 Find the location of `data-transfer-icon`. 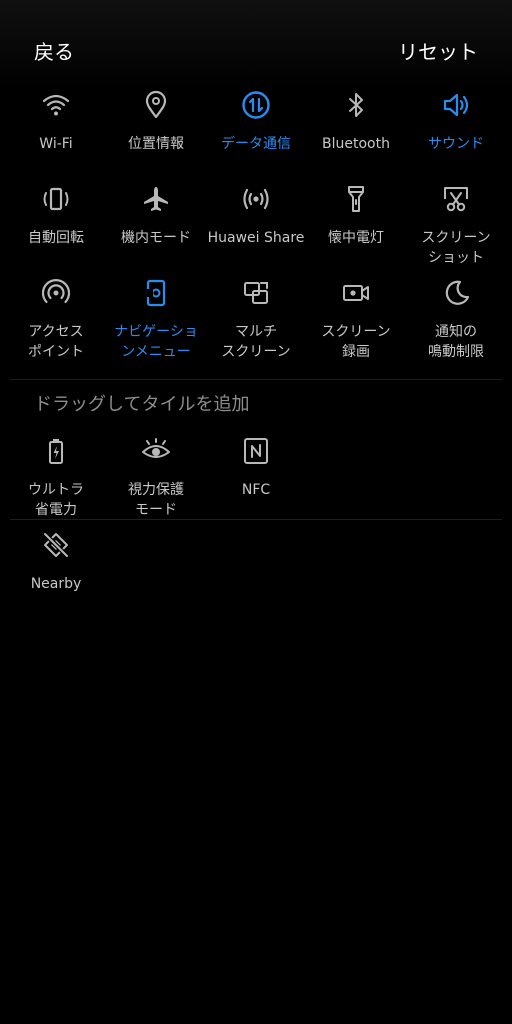

data-transfer-icon is located at coordinates (256, 105).